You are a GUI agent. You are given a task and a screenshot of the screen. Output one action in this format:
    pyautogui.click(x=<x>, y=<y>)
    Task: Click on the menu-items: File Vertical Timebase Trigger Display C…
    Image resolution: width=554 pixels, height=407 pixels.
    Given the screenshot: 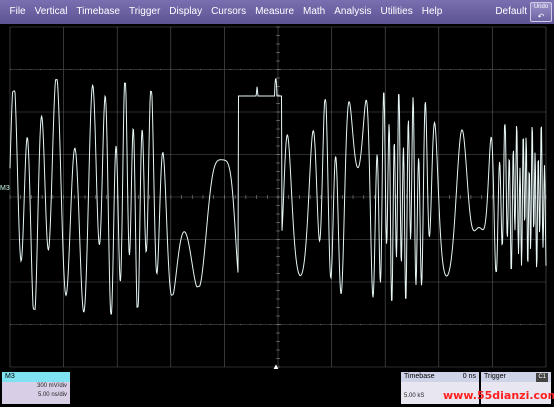 What is the action you would take?
    pyautogui.click(x=223, y=12)
    